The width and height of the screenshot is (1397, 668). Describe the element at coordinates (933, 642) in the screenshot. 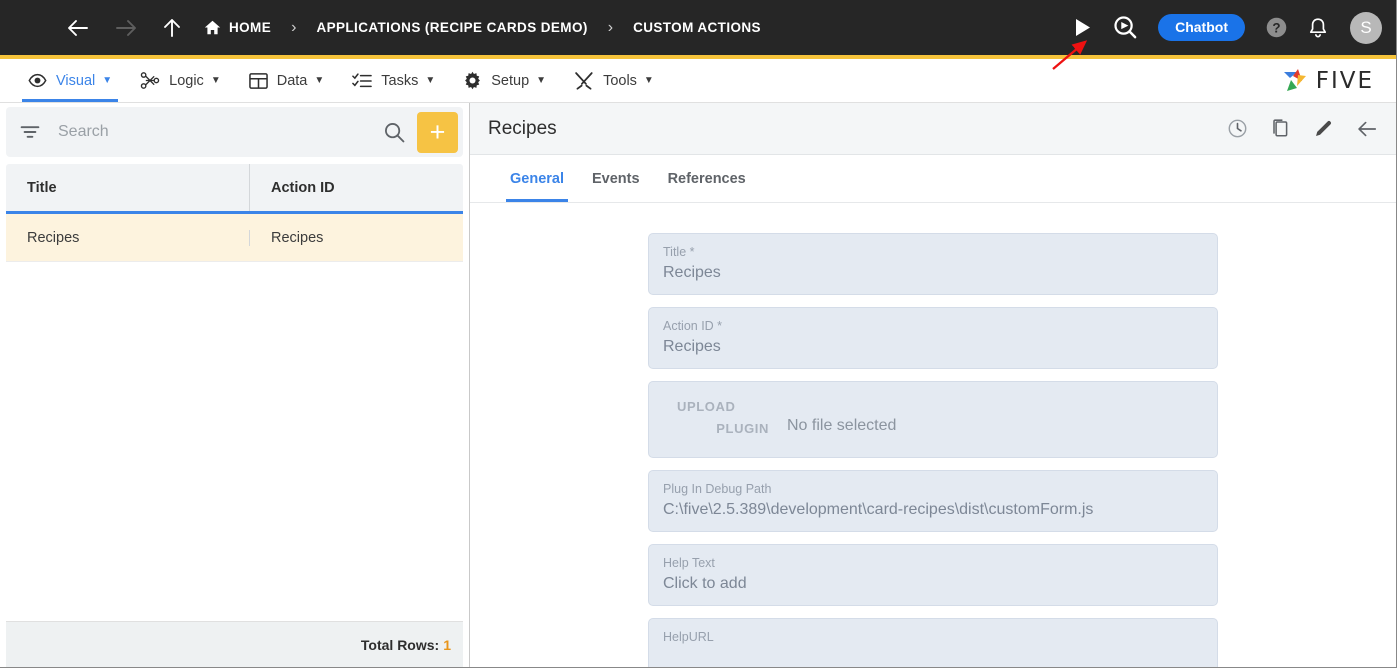

I see `field-help-url: HelpURL` at that location.